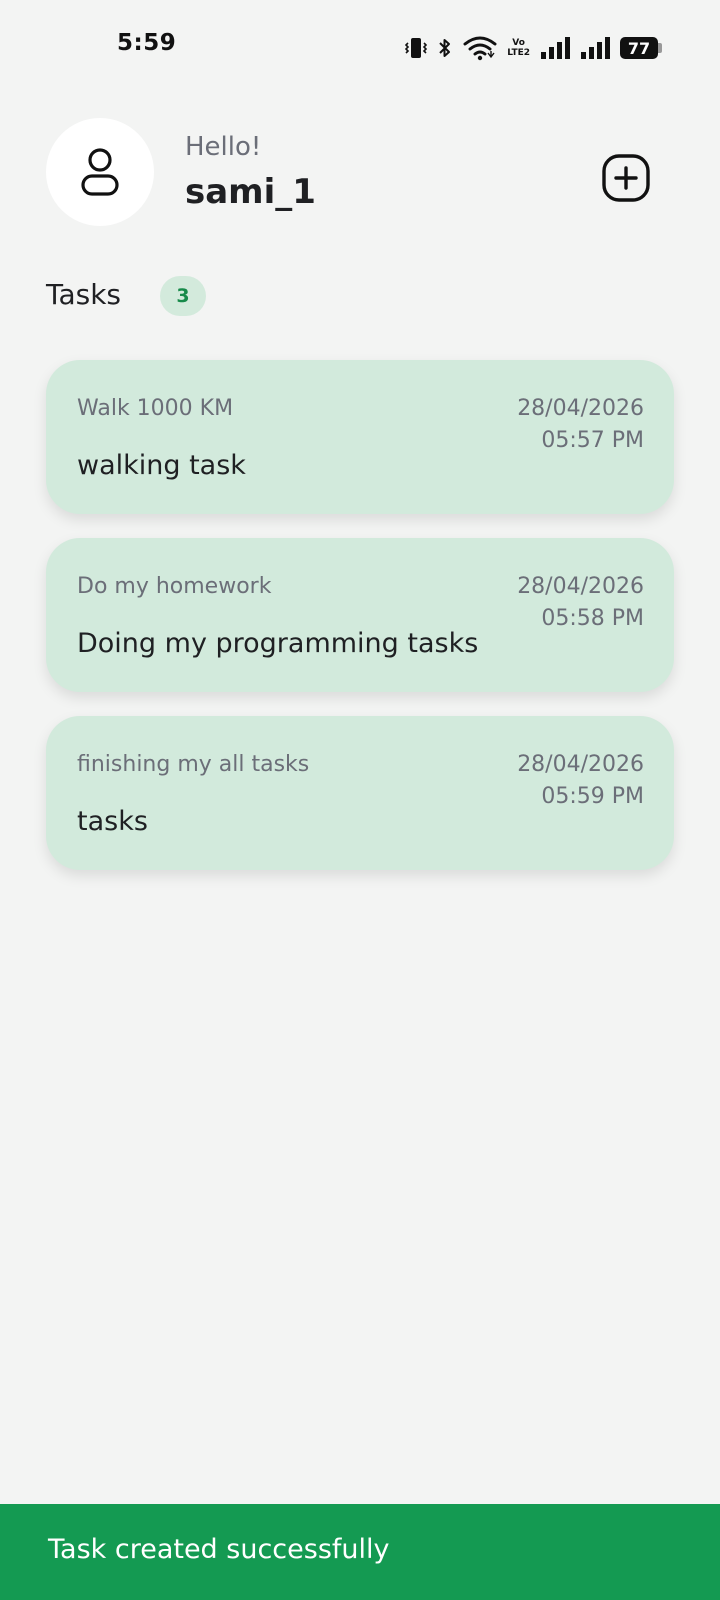 Image resolution: width=720 pixels, height=1600 pixels. I want to click on tasks-heading: Tasks, so click(84, 294).